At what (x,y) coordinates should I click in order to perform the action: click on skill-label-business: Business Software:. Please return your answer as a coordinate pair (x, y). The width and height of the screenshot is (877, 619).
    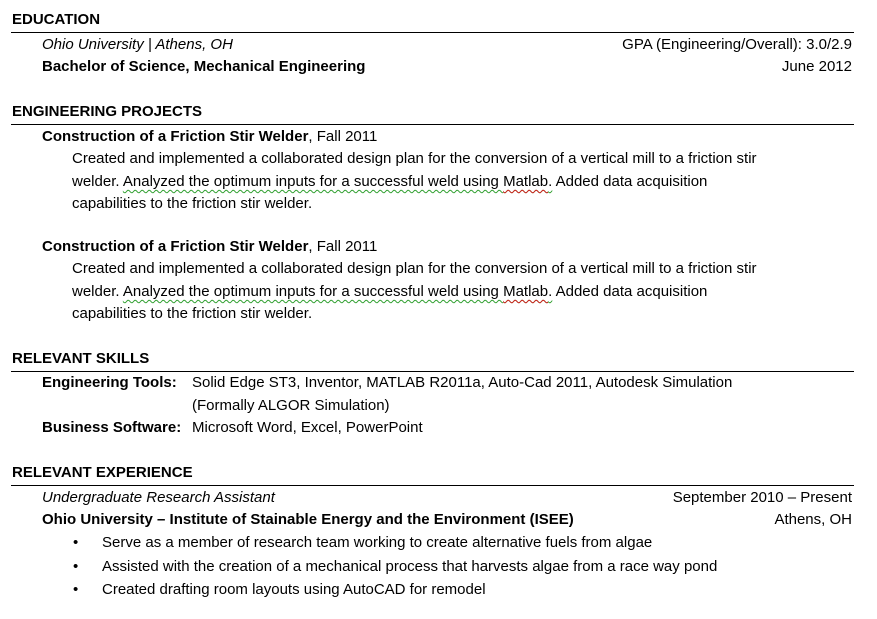
    Looking at the image, I should click on (112, 427).